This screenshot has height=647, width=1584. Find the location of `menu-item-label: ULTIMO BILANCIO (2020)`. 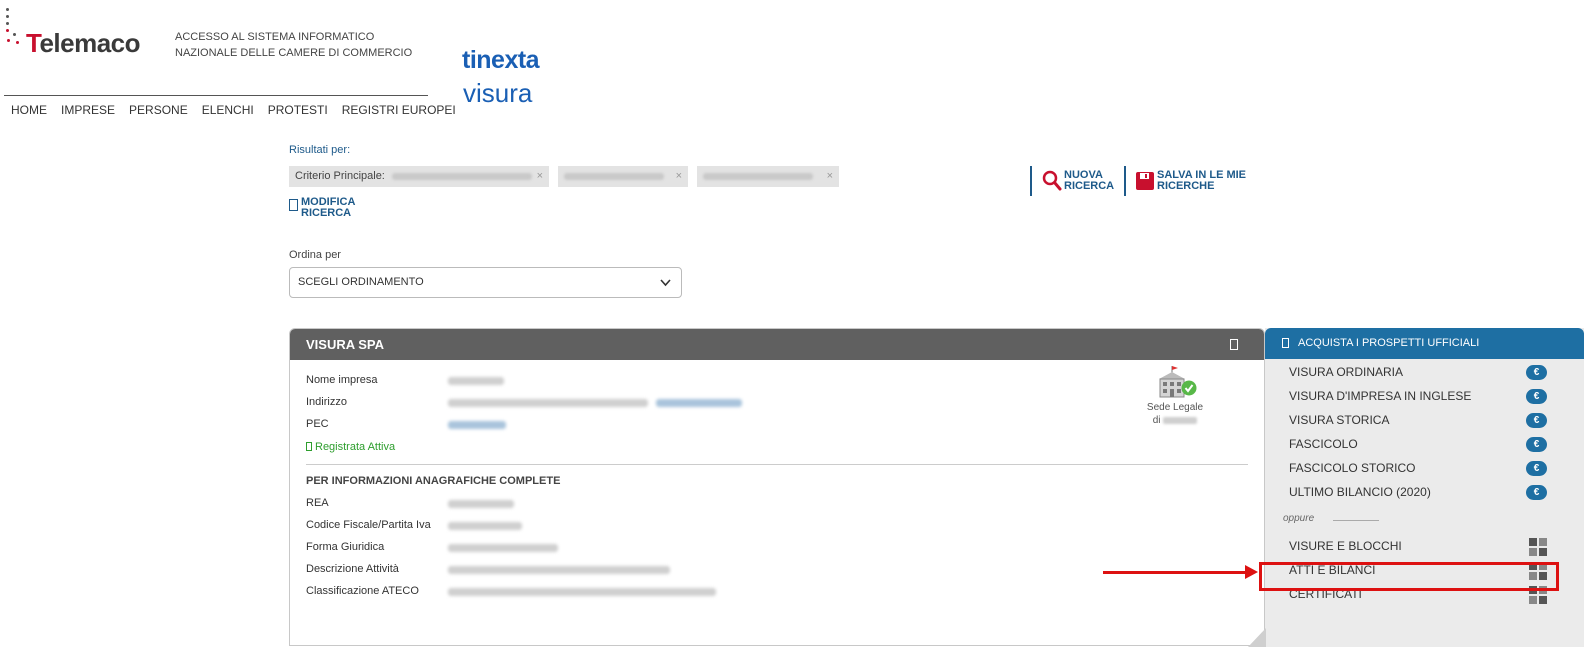

menu-item-label: ULTIMO BILANCIO (2020) is located at coordinates (1360, 492).